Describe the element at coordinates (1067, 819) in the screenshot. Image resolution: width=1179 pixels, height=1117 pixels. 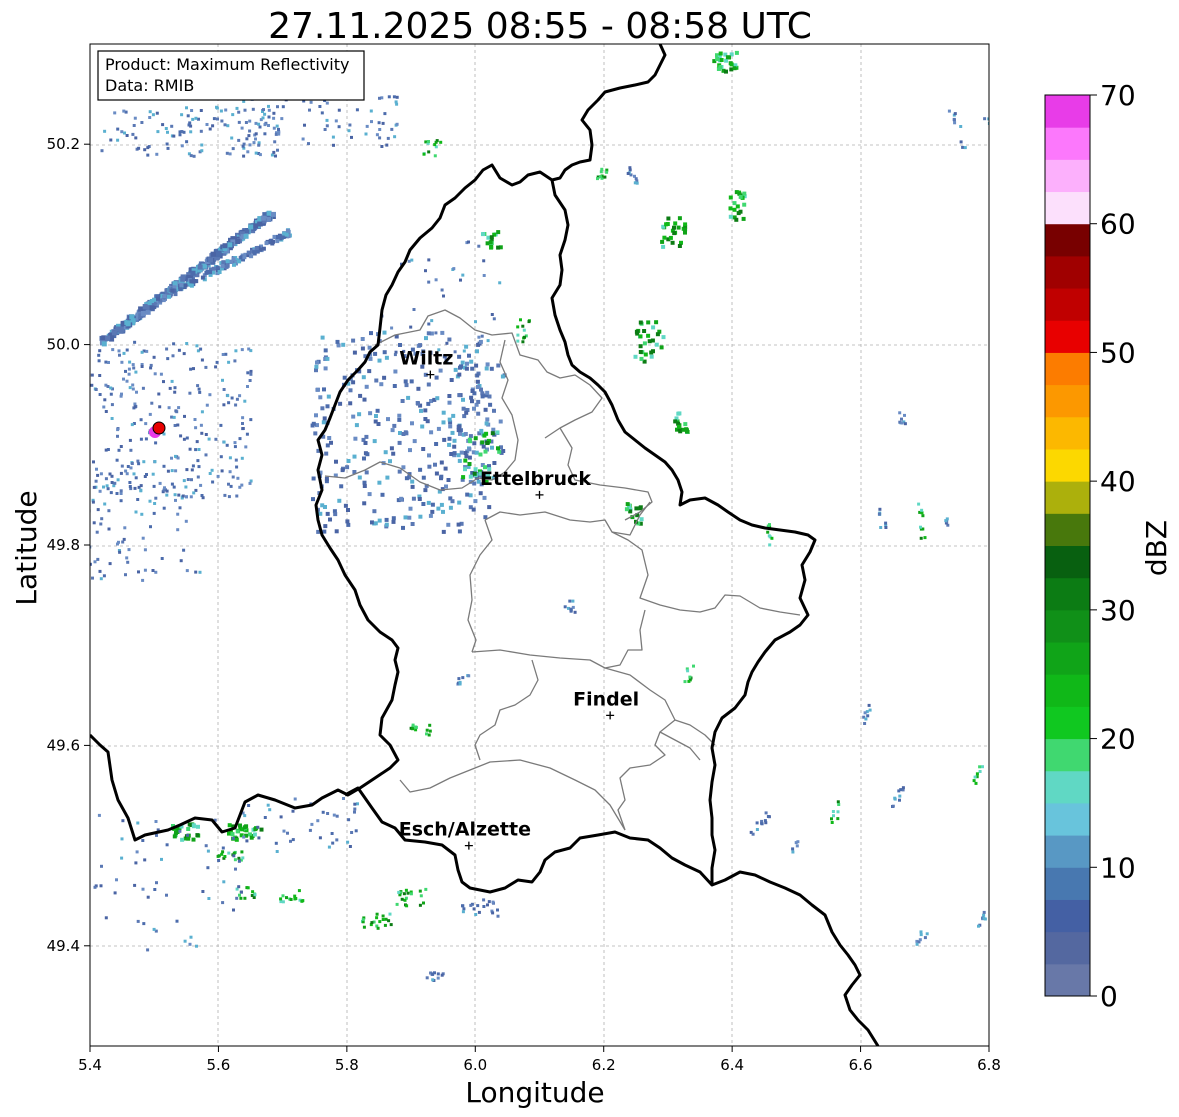
I see `colorbar-segment` at that location.